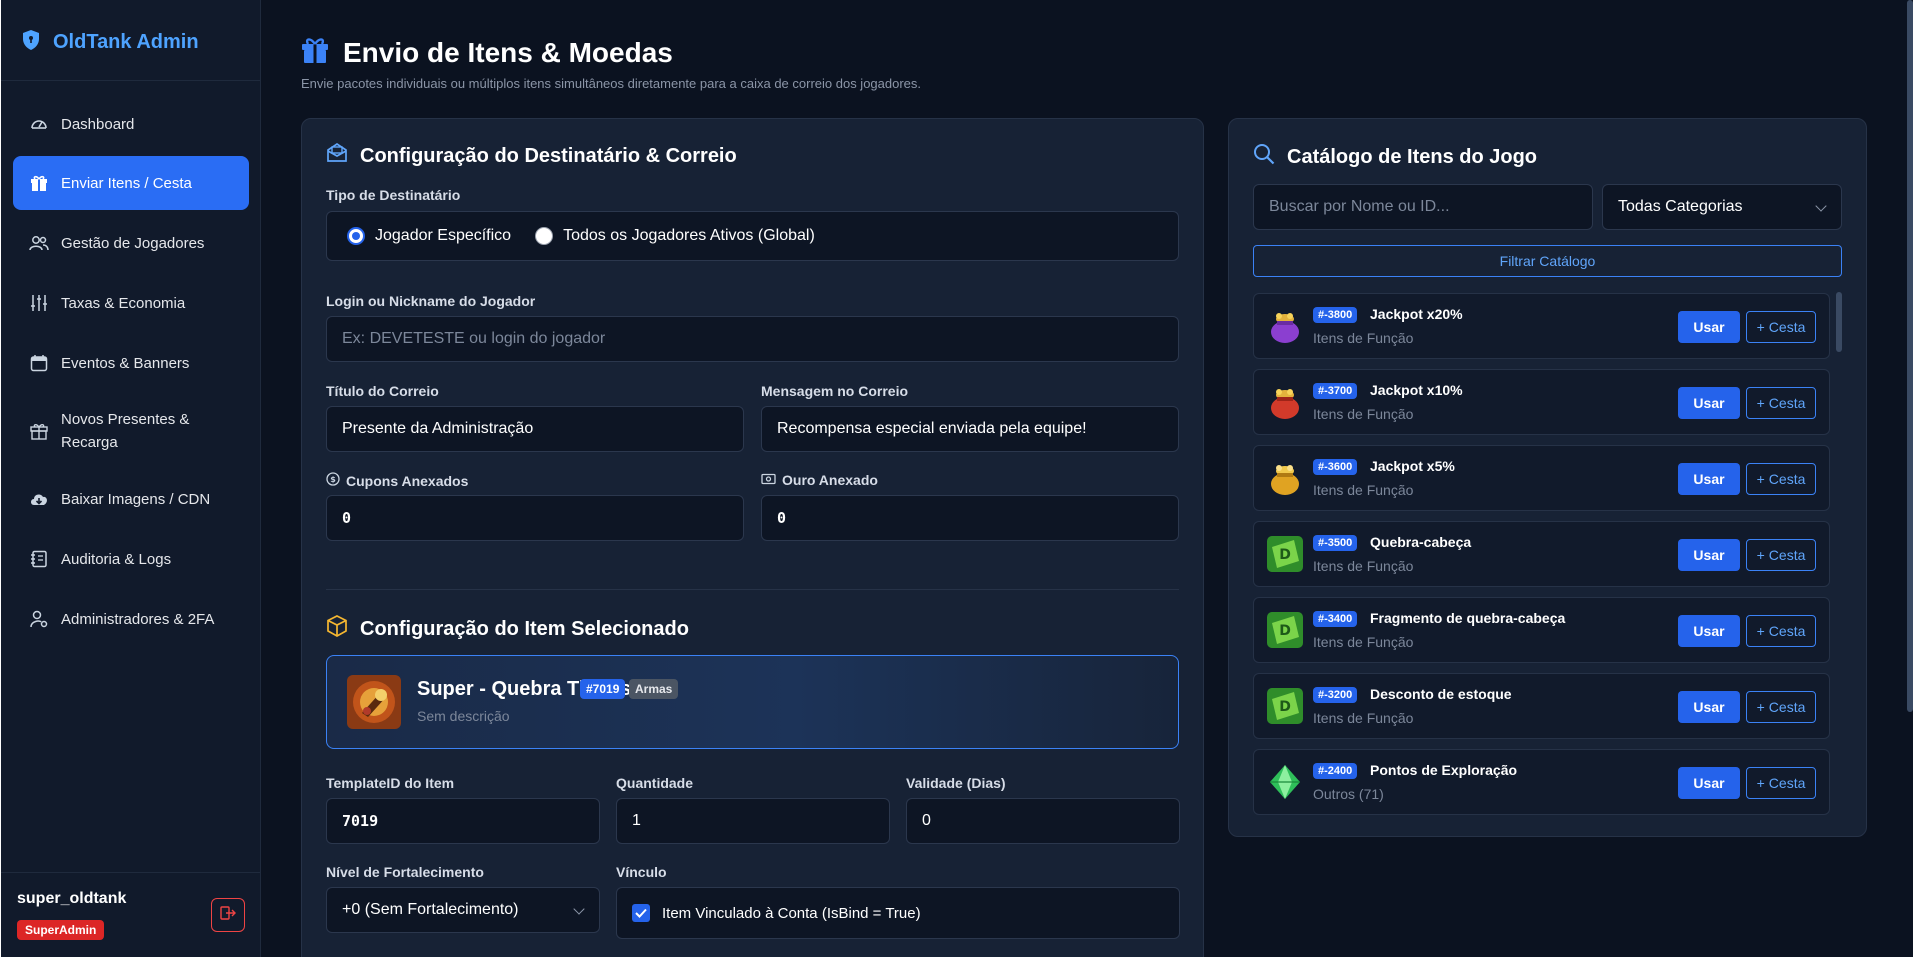 The height and width of the screenshot is (960, 1915). I want to click on red-bag-icon, so click(1285, 402).